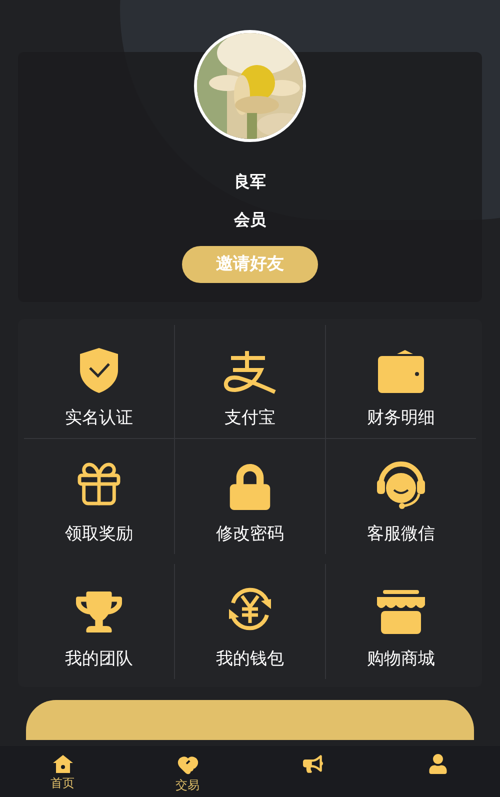 This screenshot has height=797, width=500. What do you see at coordinates (99, 612) in the screenshot?
I see `trophy-icon` at bounding box center [99, 612].